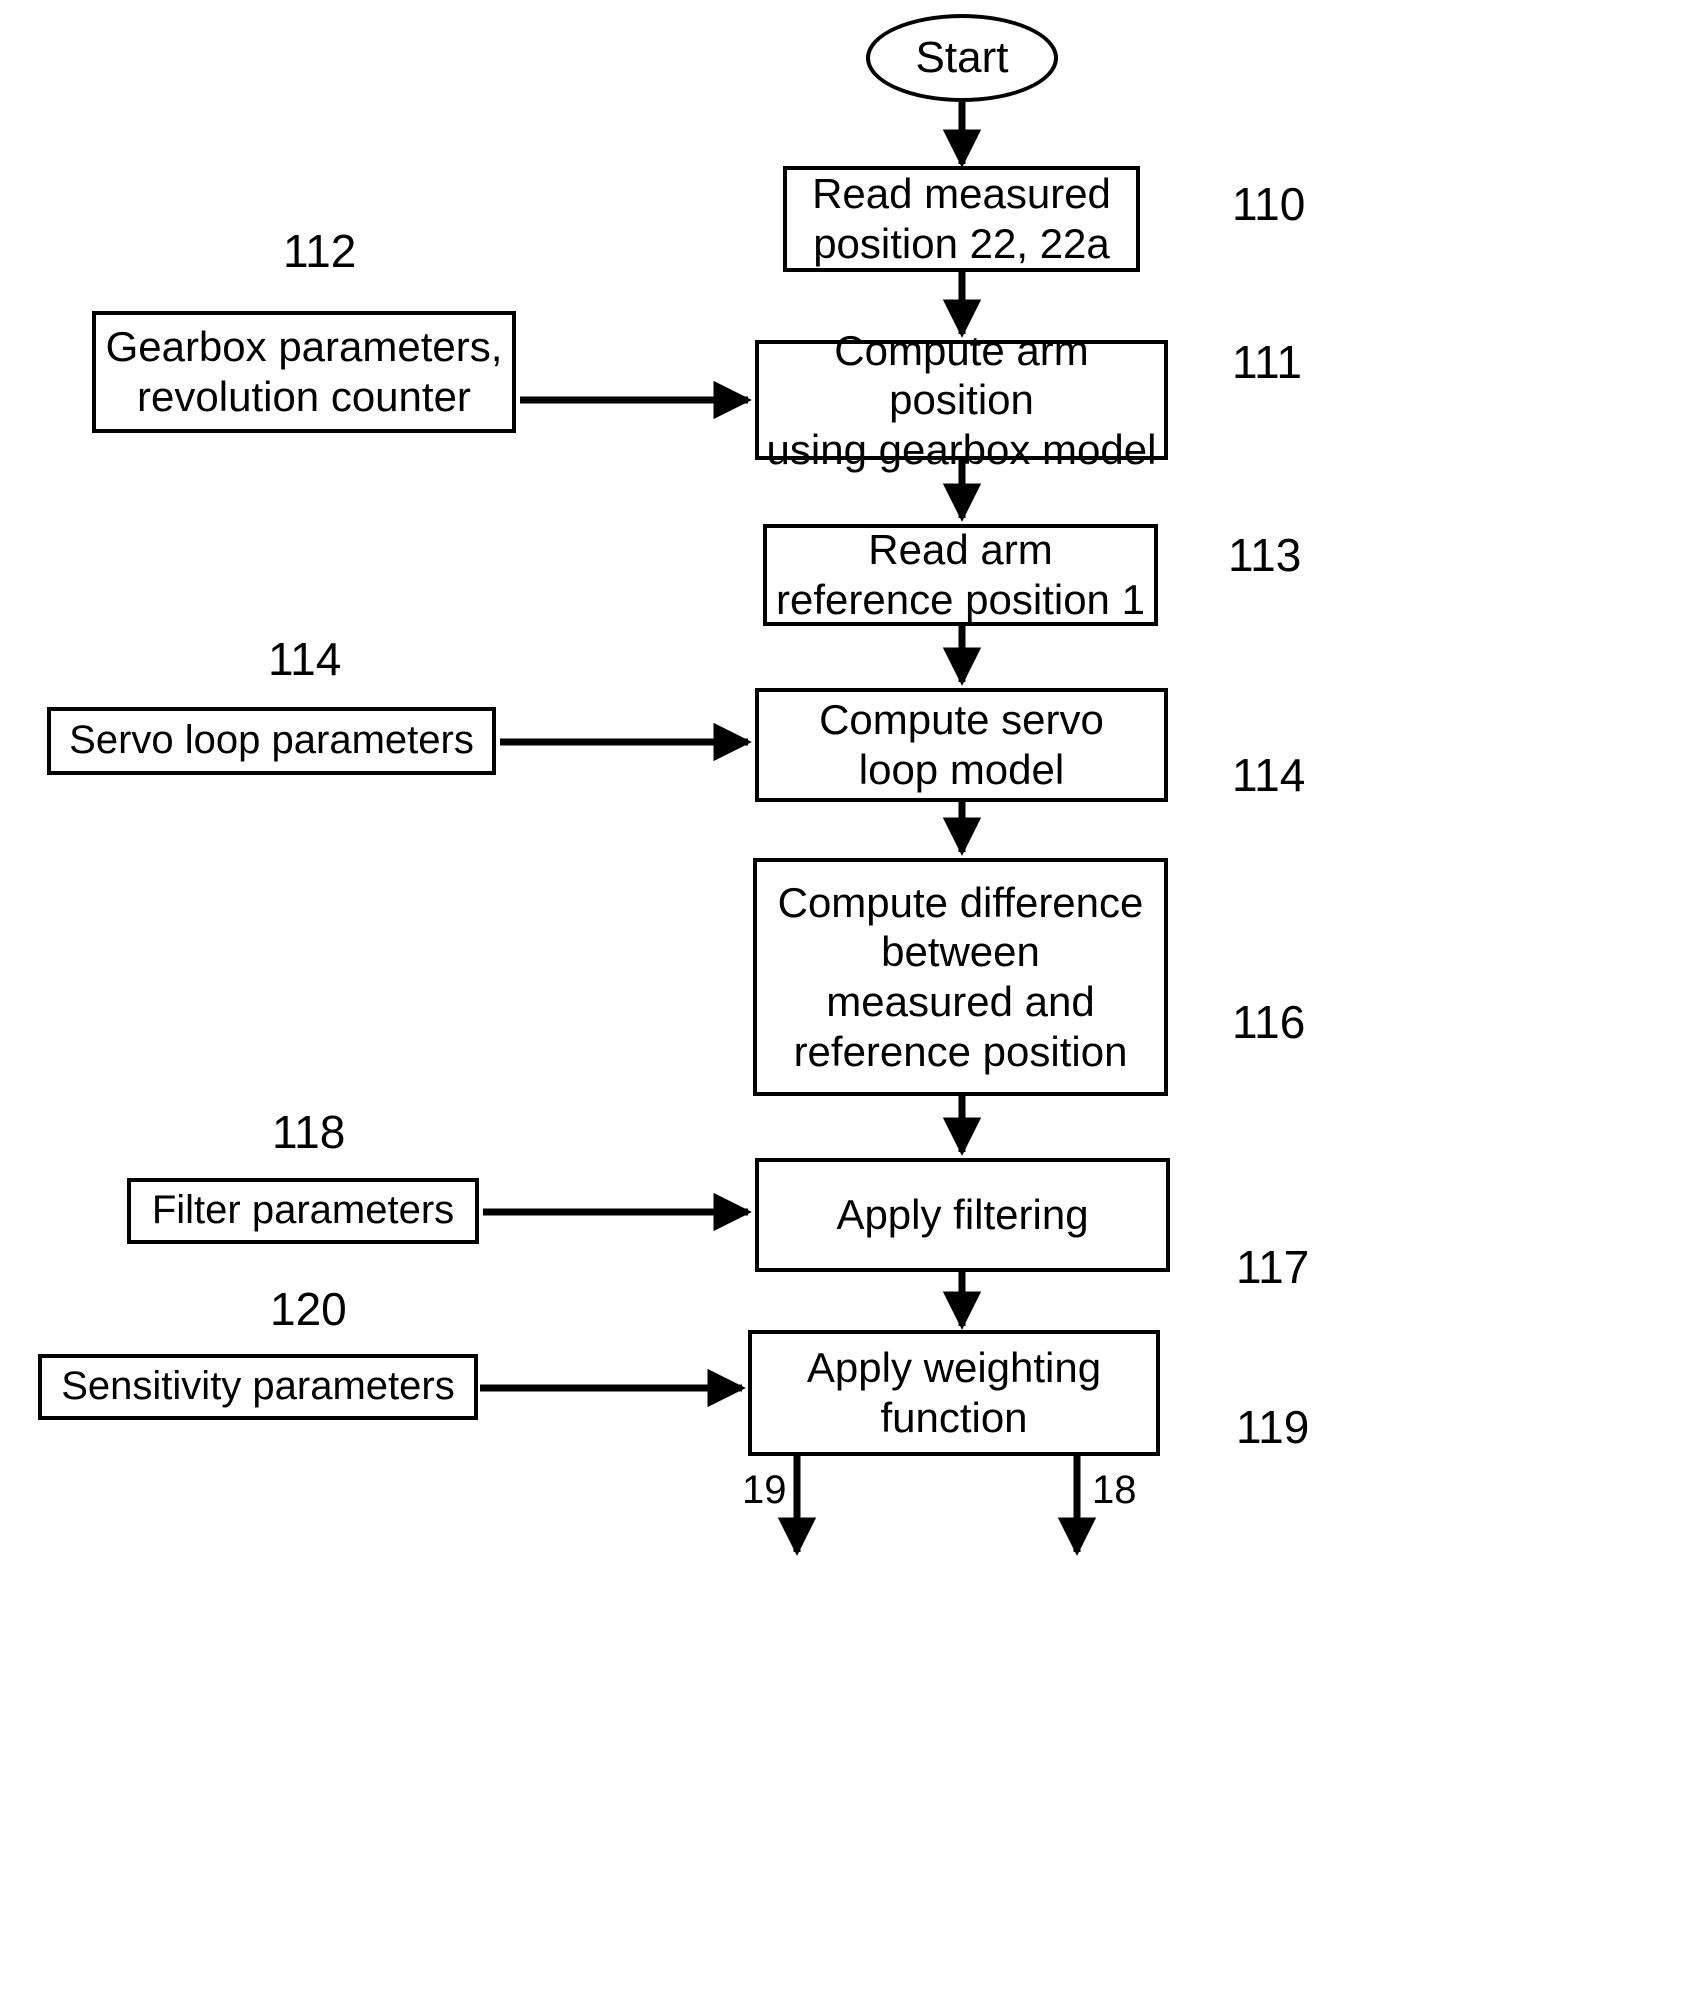 The height and width of the screenshot is (2001, 1689). I want to click on process-node-compute-arm-position: Compute arm position using gearbox model, so click(961, 400).